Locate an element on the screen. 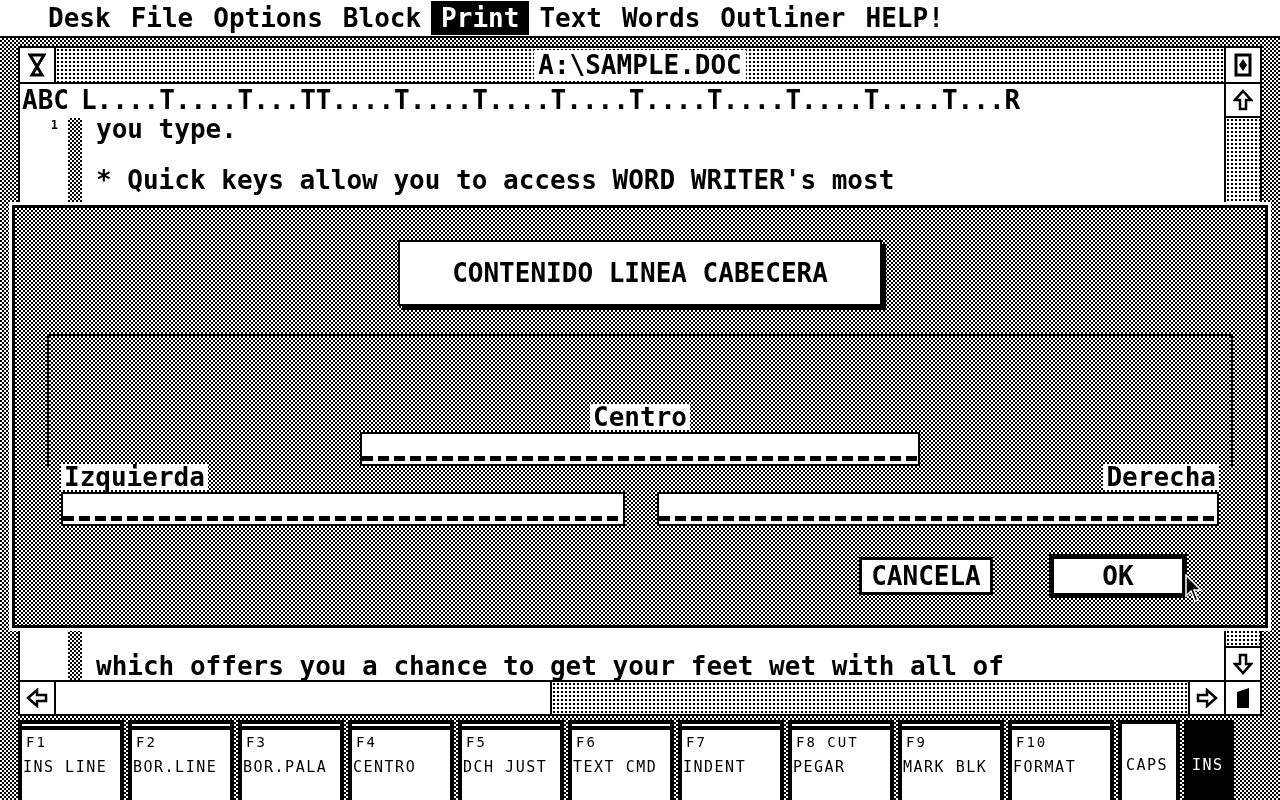 Image resolution: width=1280 pixels, height=800 pixels. window-title: A:\SAMPLE.DOC is located at coordinates (640, 65).